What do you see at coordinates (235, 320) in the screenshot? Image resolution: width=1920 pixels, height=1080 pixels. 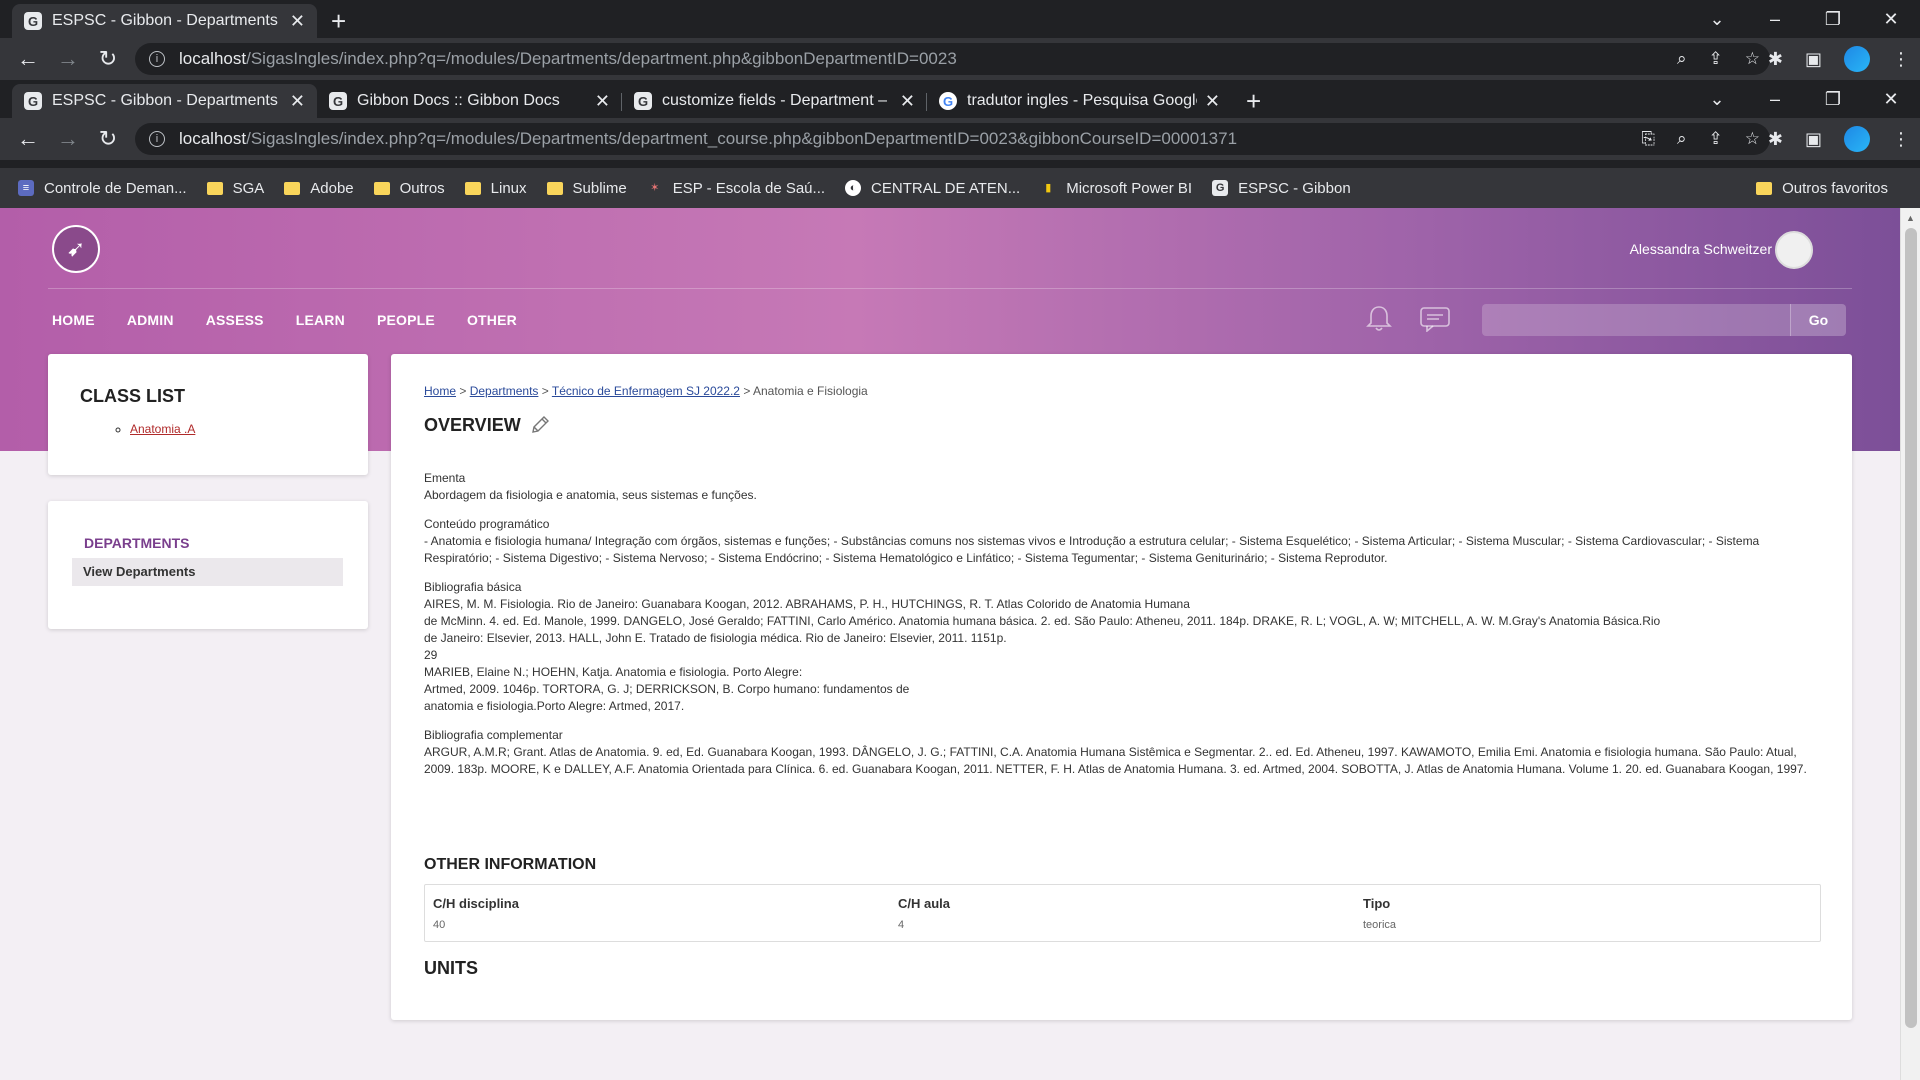 I see `nav-assess: ASSESS` at bounding box center [235, 320].